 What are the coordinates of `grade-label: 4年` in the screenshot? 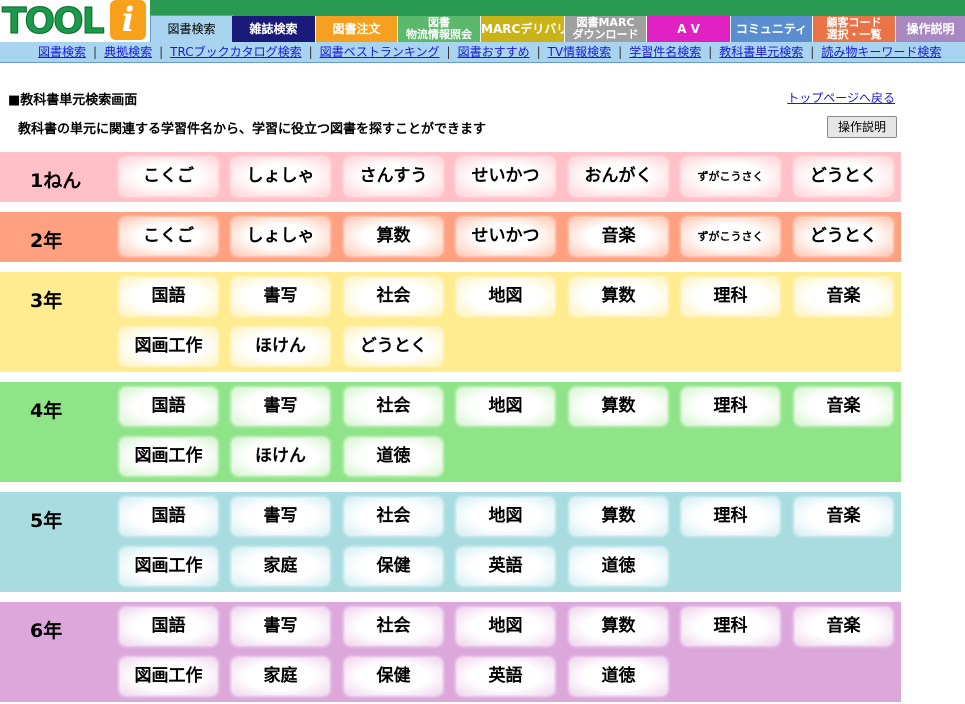 It's located at (46, 411).